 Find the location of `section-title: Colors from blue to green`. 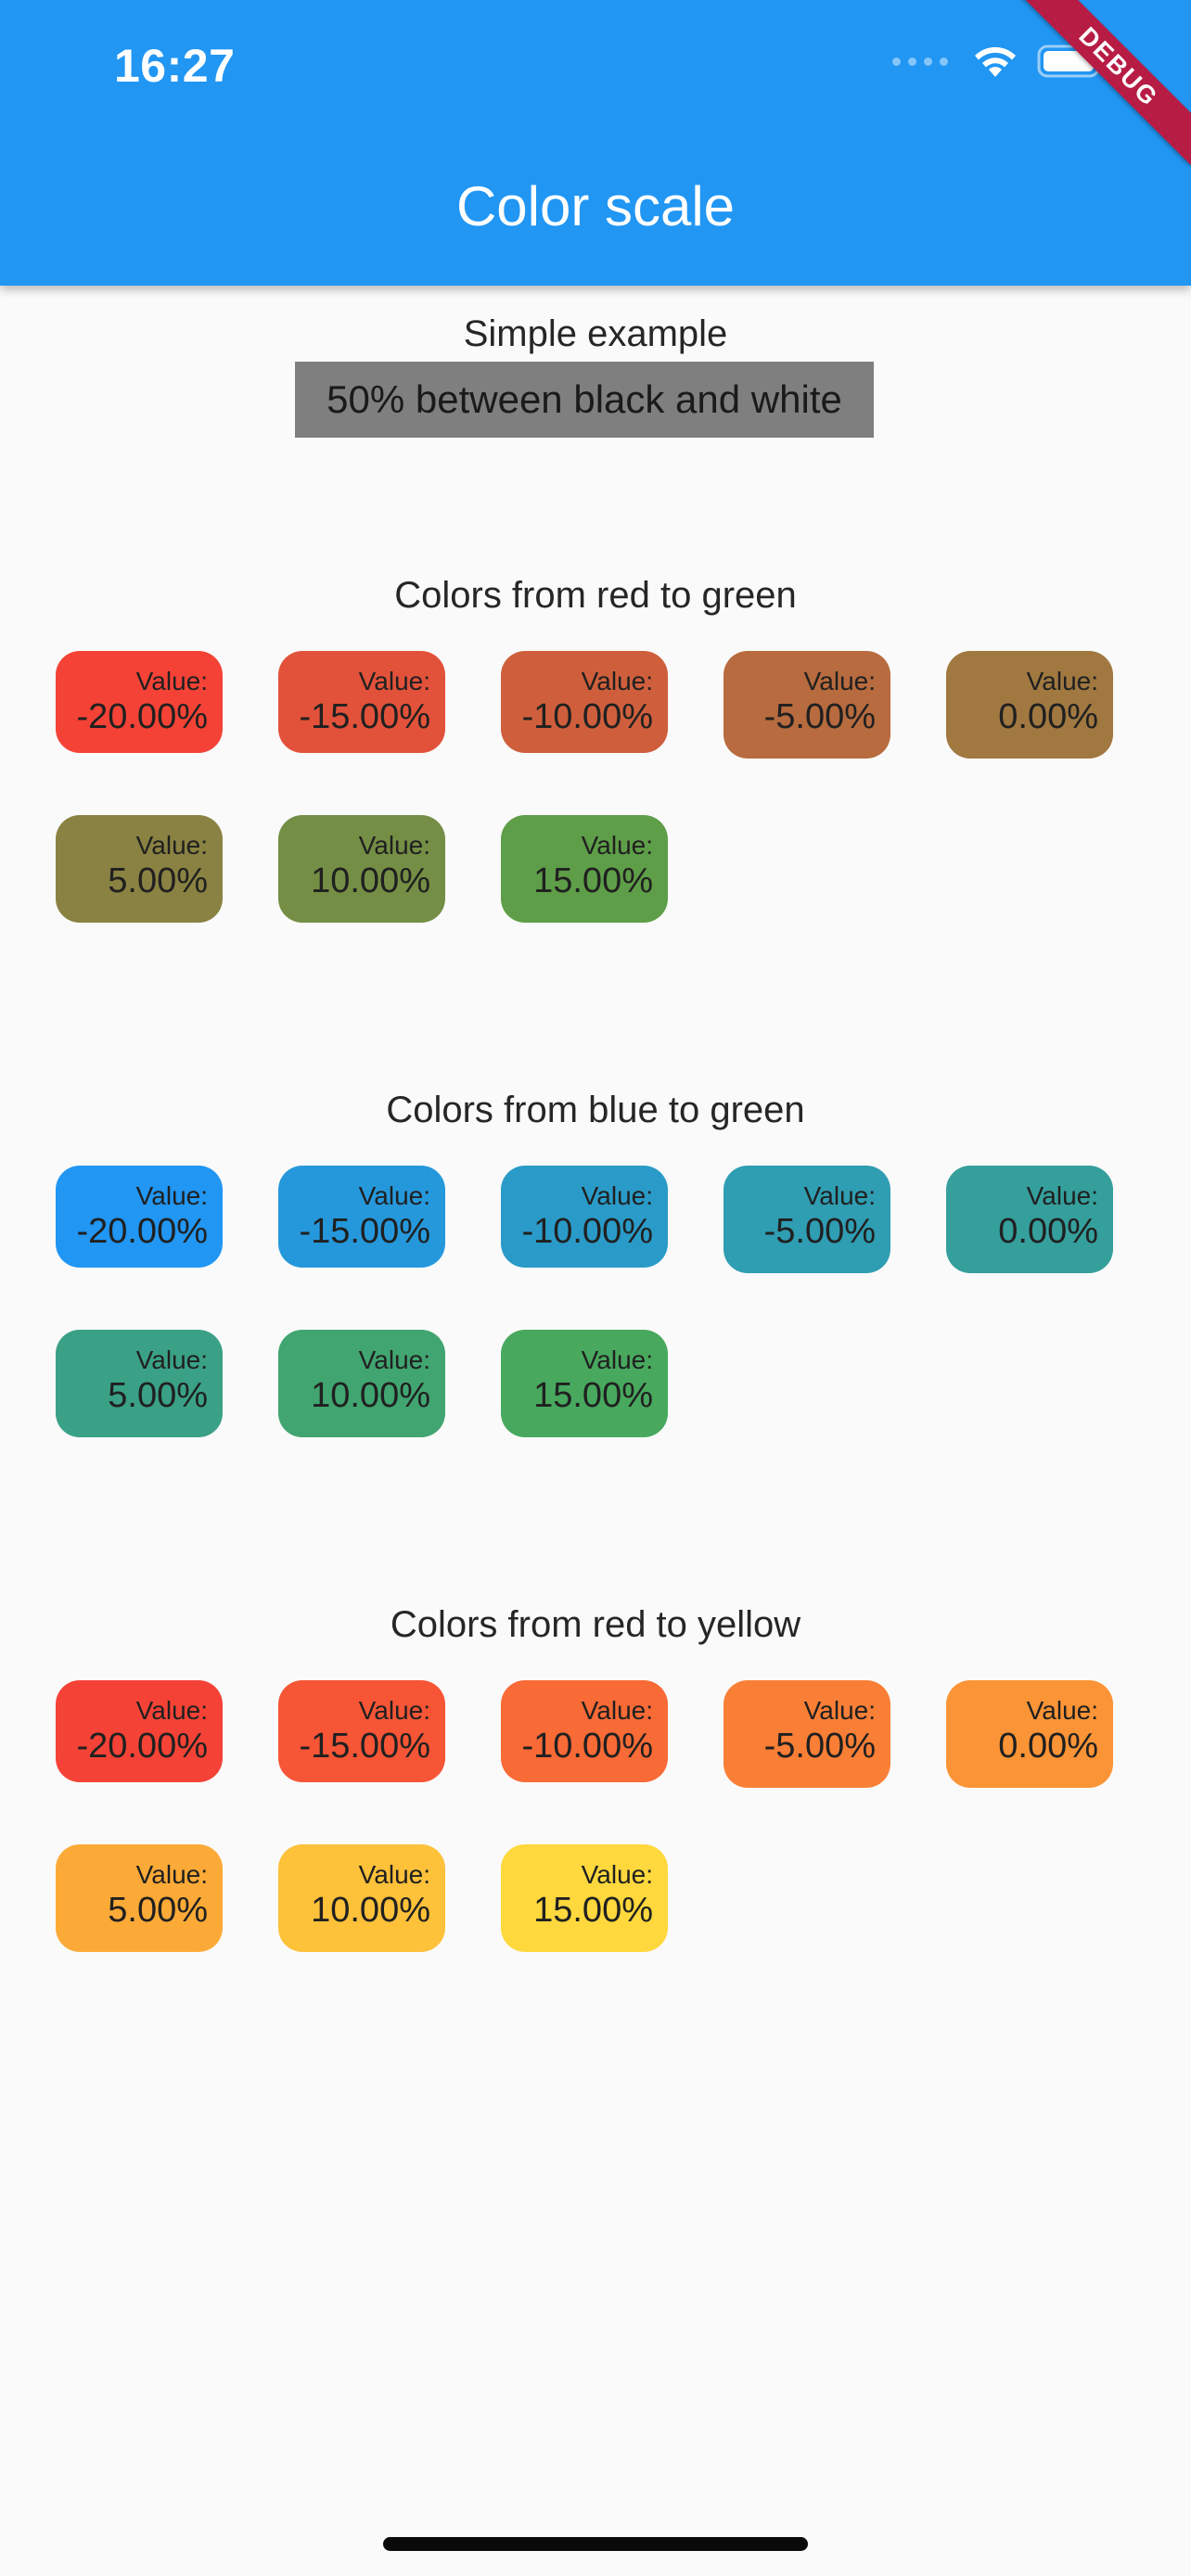

section-title: Colors from blue to green is located at coordinates (595, 1110).